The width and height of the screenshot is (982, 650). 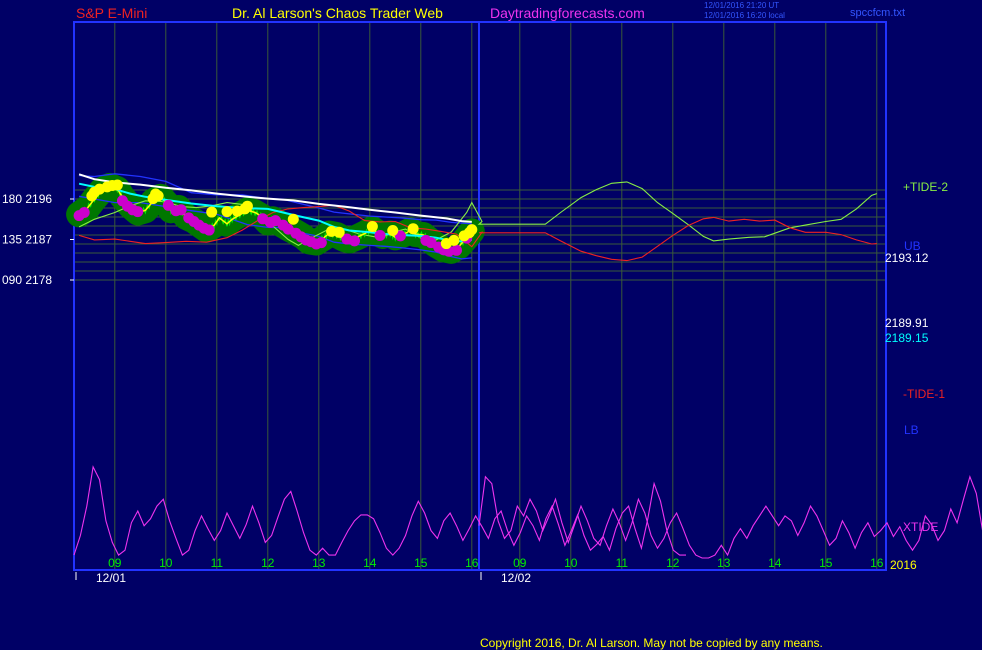 I want to click on cyan-value-label: 2189.15, so click(x=907, y=338).